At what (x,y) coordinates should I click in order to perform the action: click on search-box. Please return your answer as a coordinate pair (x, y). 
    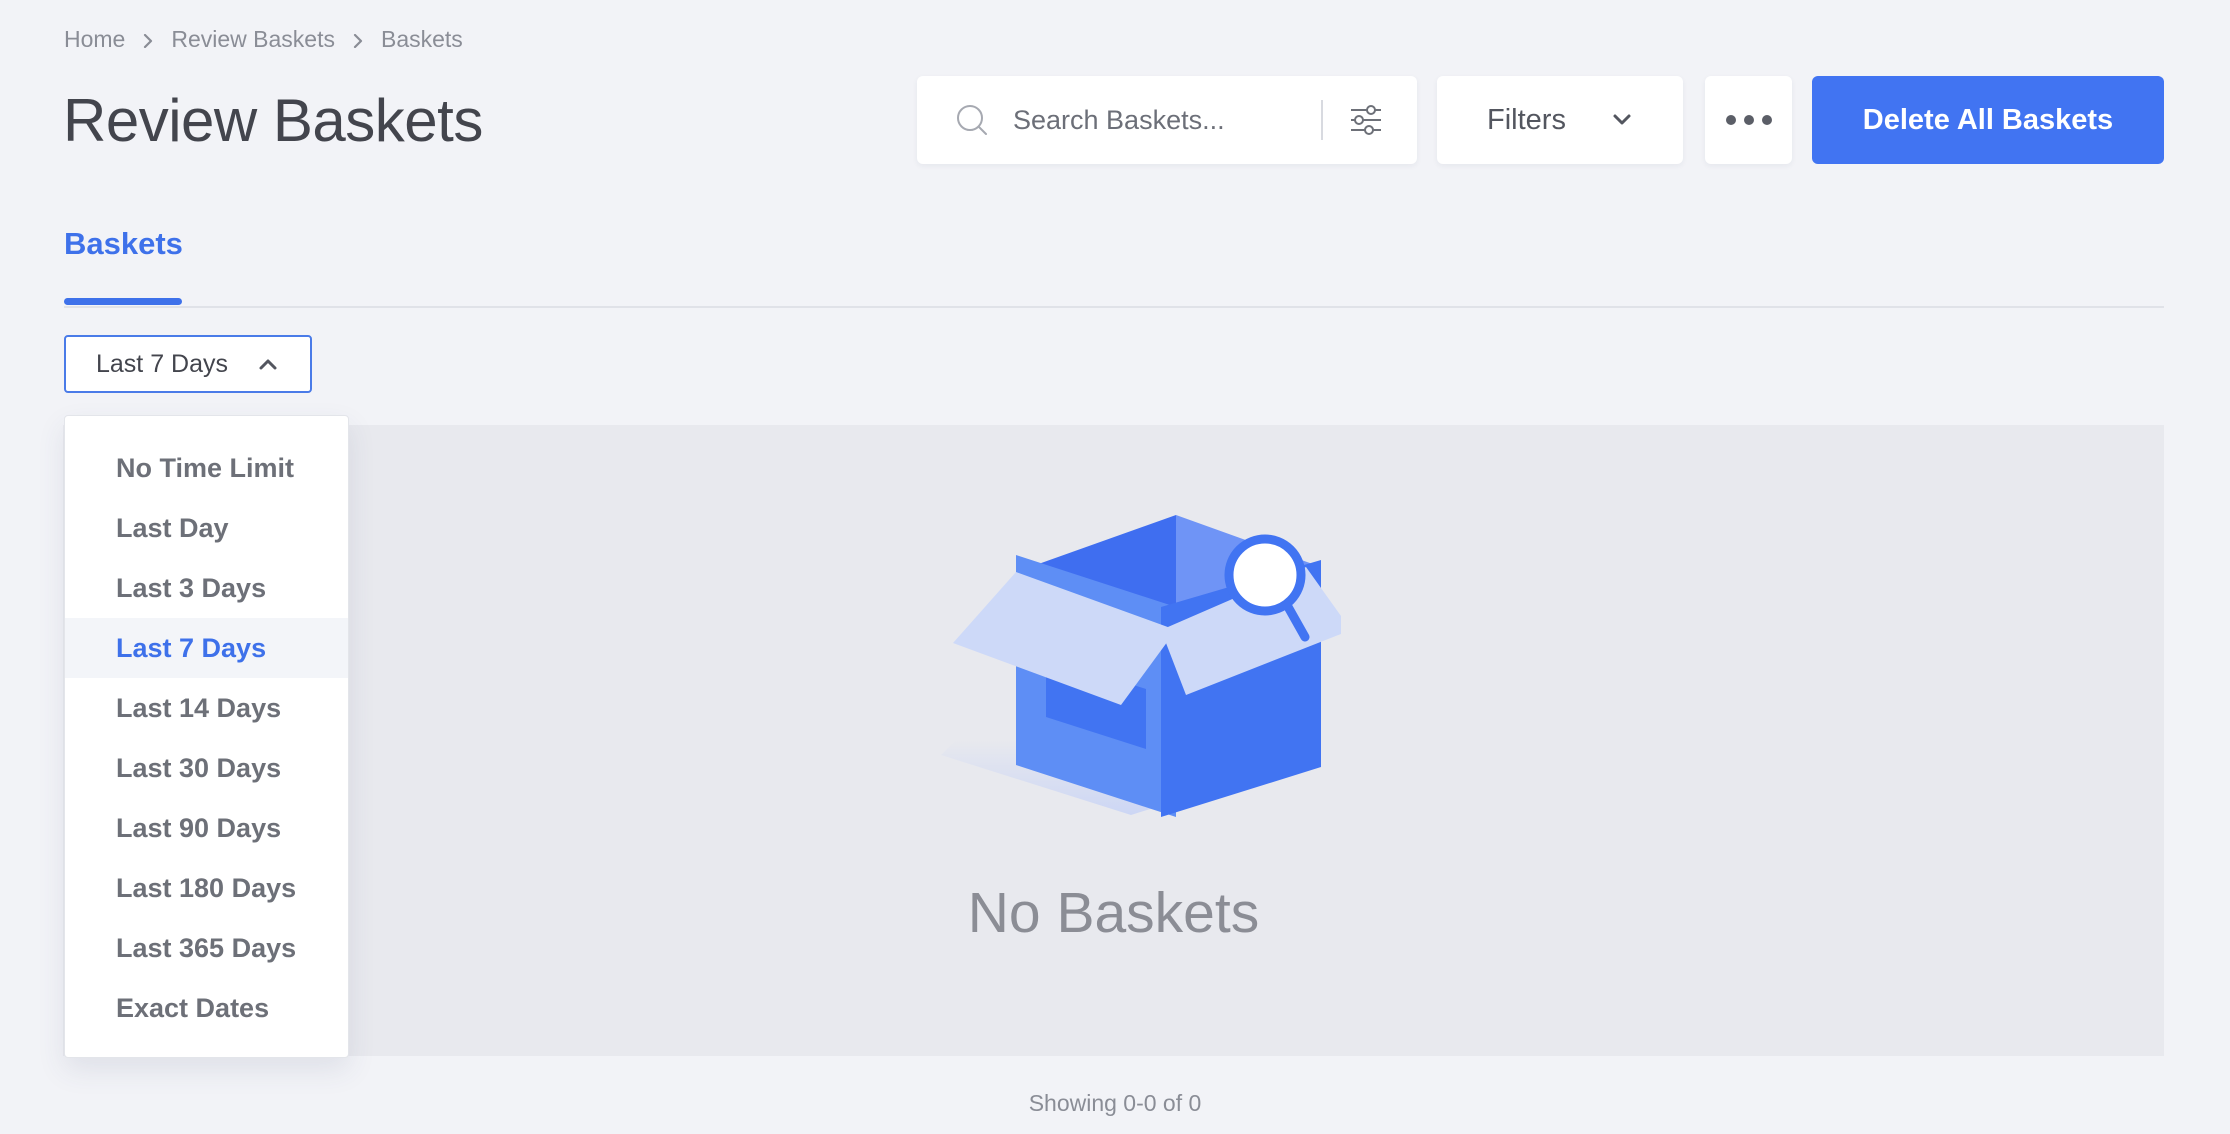
    Looking at the image, I should click on (1167, 120).